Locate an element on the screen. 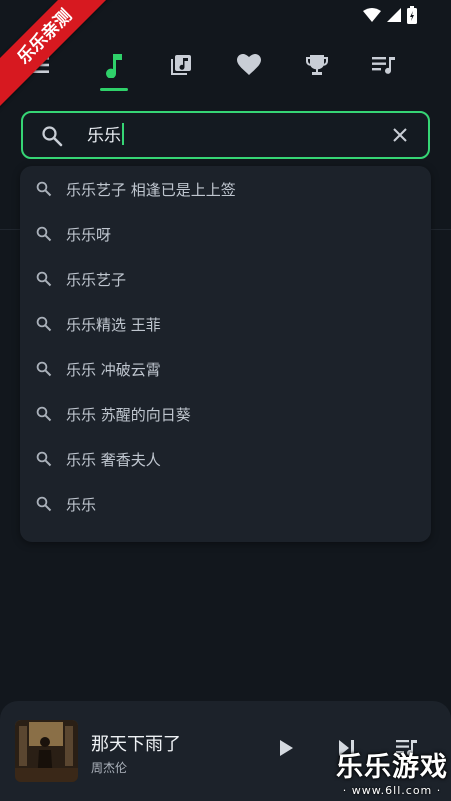 This screenshot has height=801, width=451. suggestion-text: 乐乐 冲破云霄 is located at coordinates (113, 370).